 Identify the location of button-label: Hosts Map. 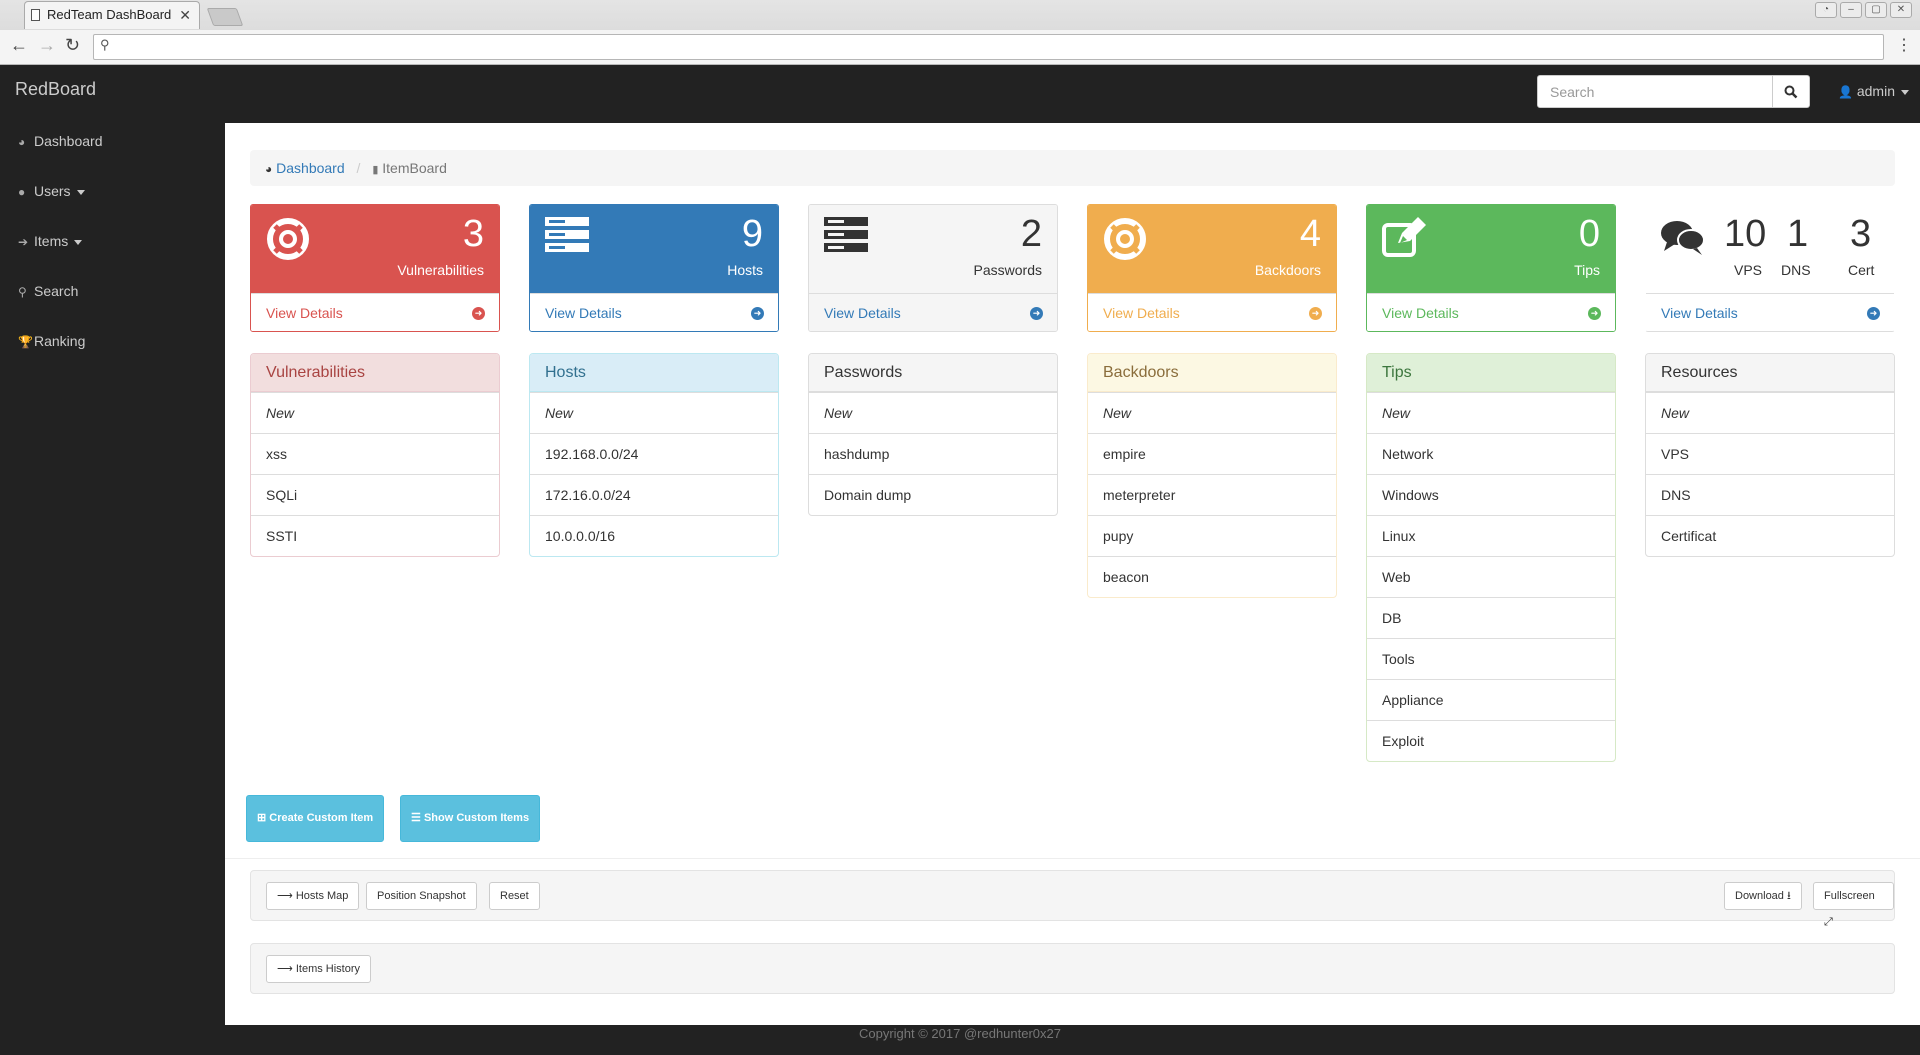
(322, 896).